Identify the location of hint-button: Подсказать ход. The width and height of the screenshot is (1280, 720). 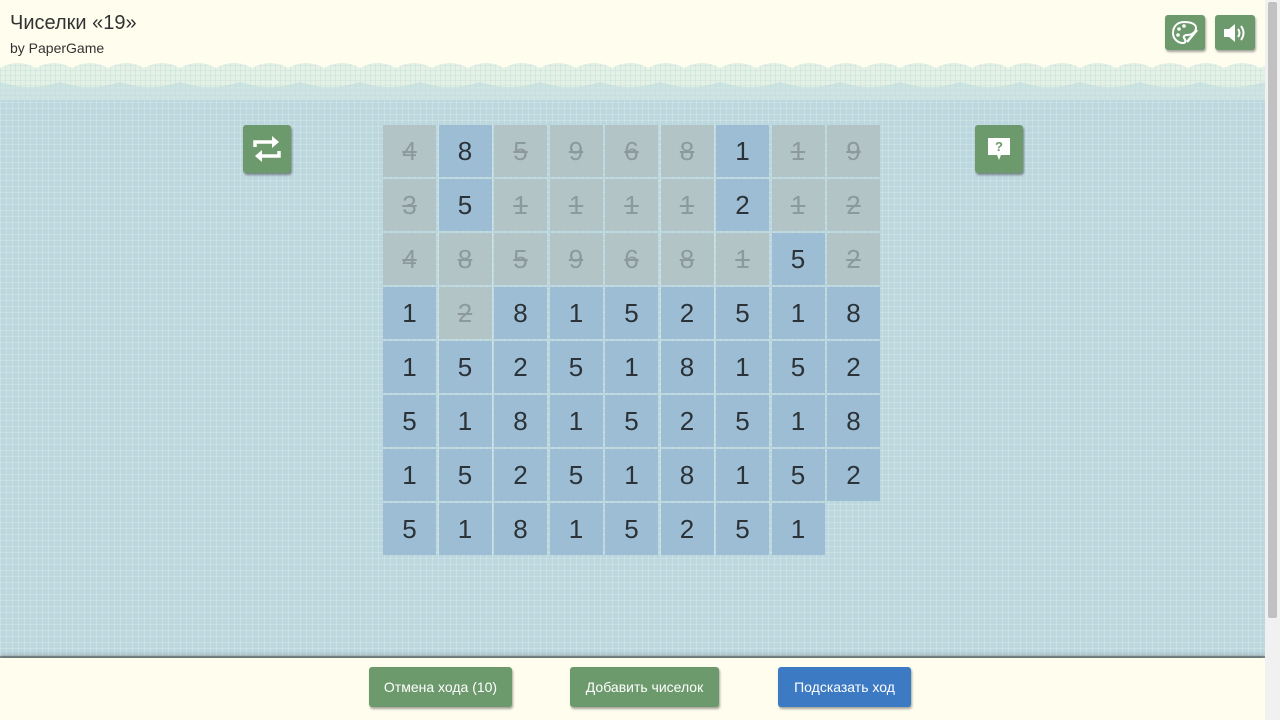
(844, 687).